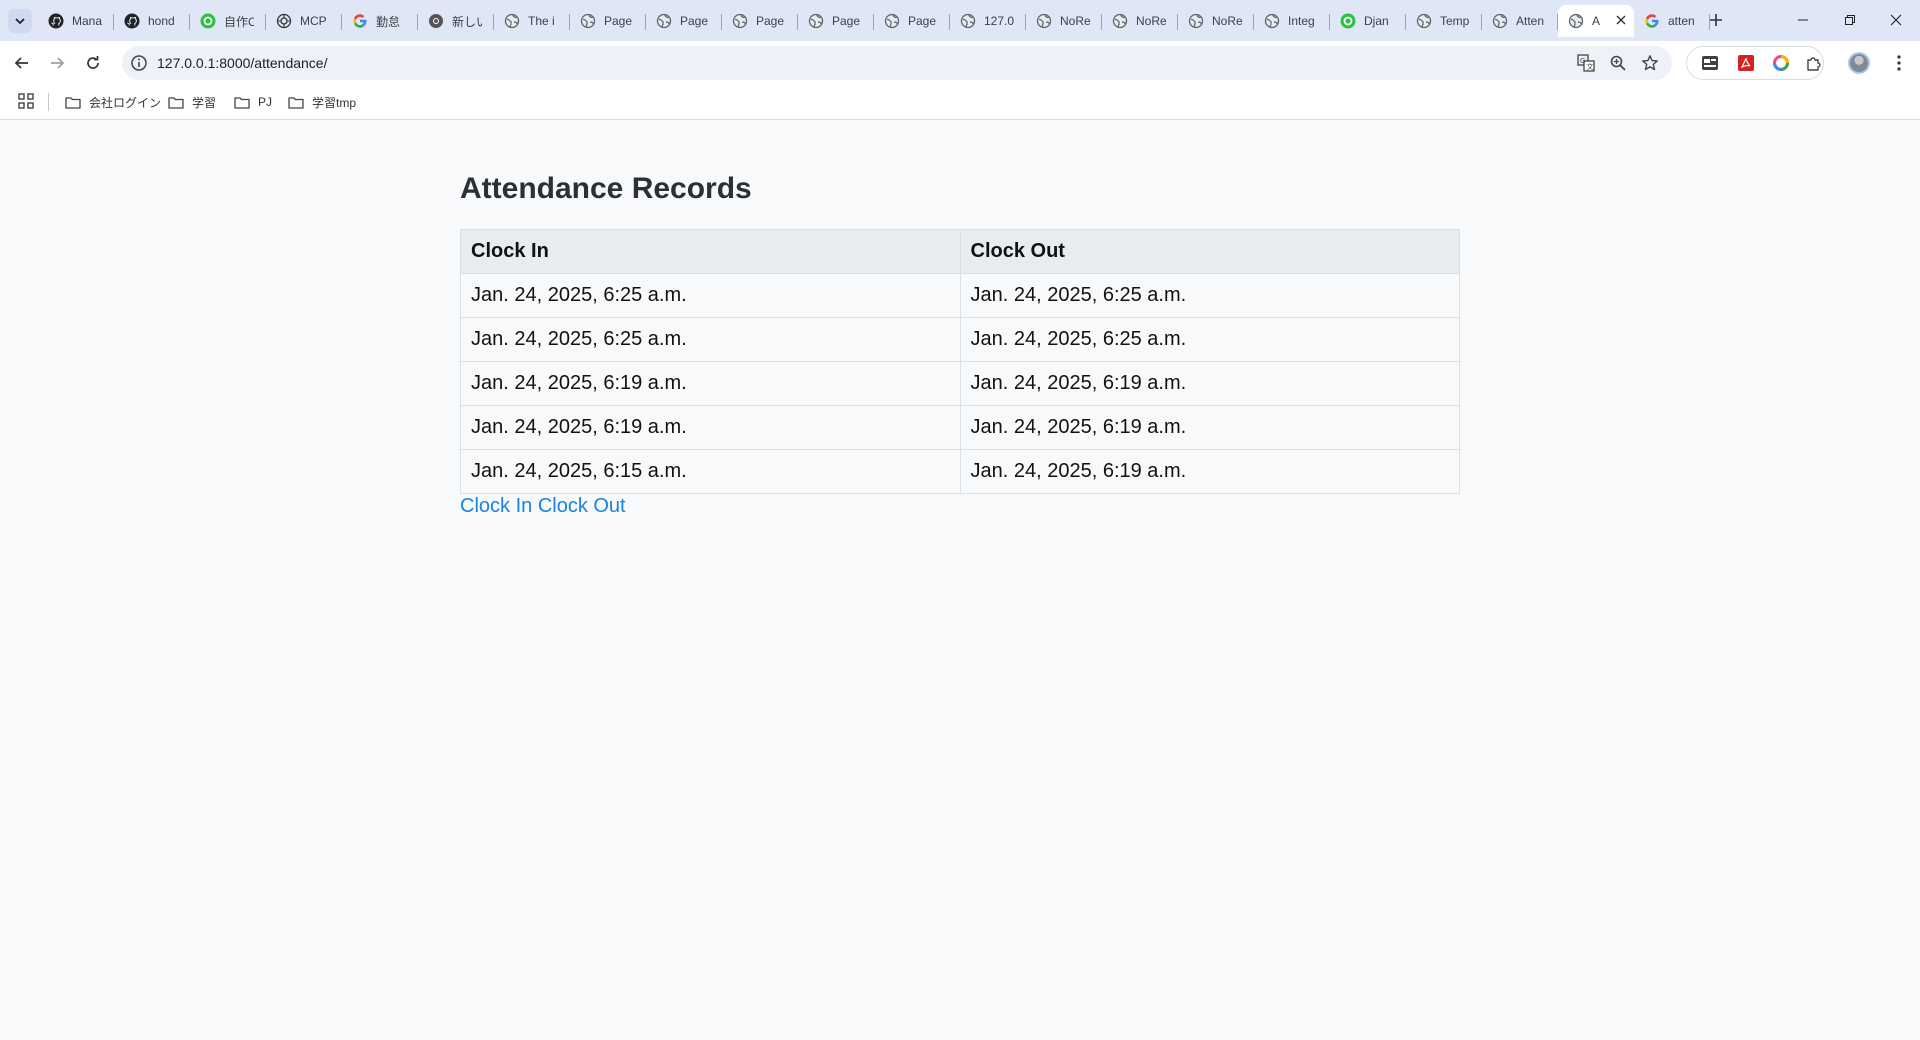  I want to click on tab-label: Atten, so click(1530, 21).